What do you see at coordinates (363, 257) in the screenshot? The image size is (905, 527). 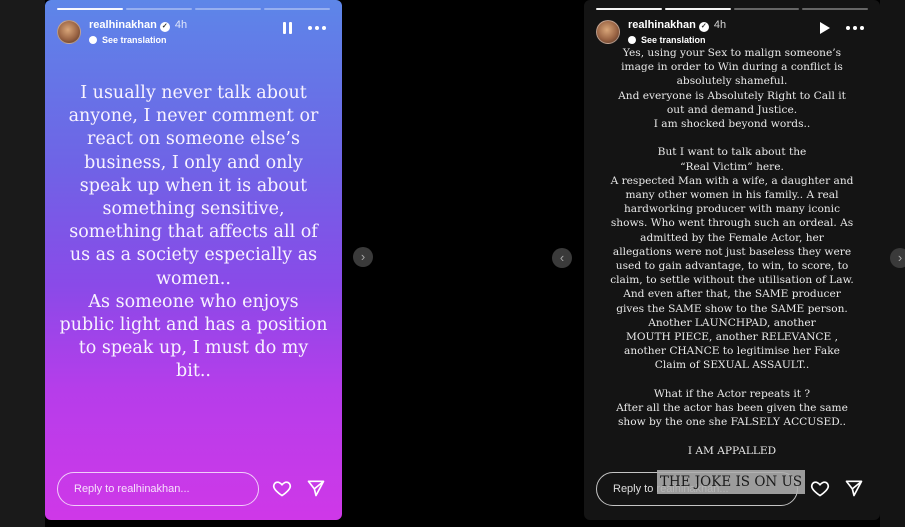 I see `next-story-button: ›` at bounding box center [363, 257].